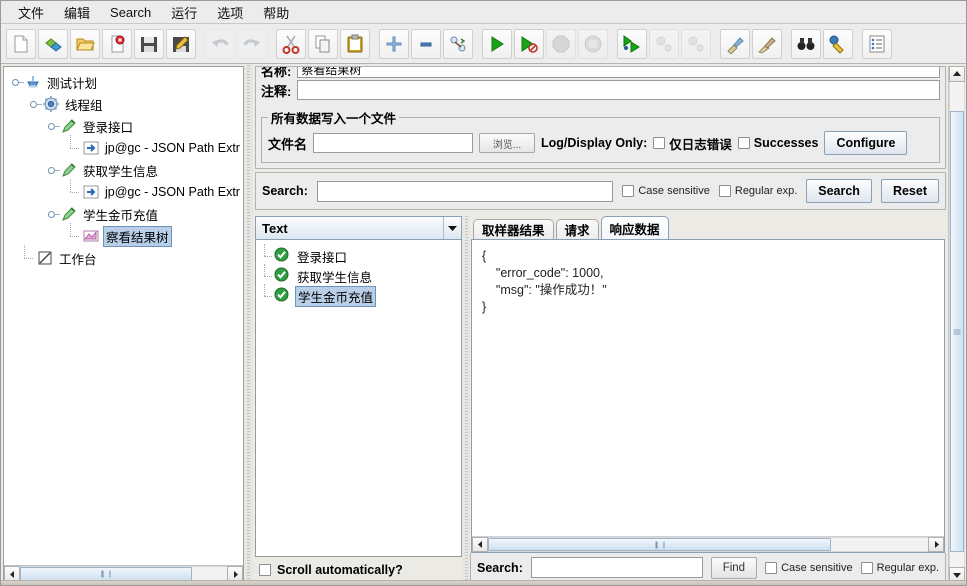 Image resolution: width=967 pixels, height=586 pixels. I want to click on results-tree: 登录接口 获取学生信息 学生金币充值, so click(358, 398).